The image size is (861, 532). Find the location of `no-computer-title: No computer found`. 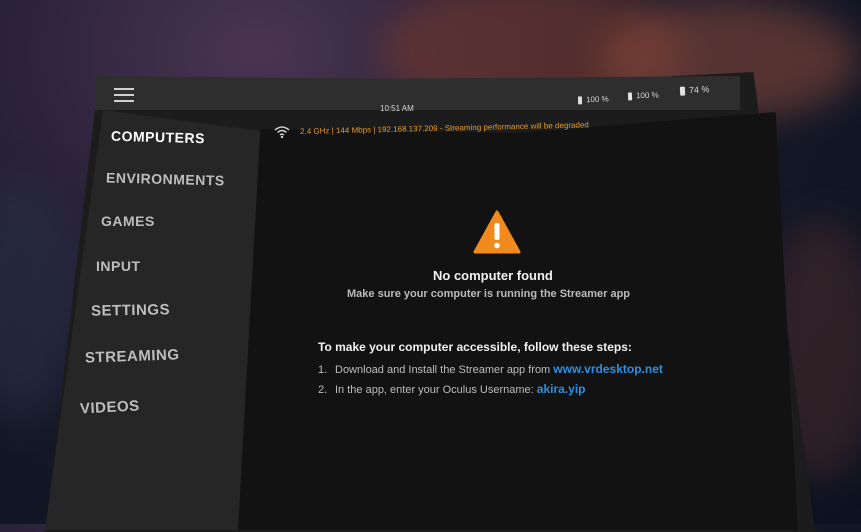

no-computer-title: No computer found is located at coordinates (493, 275).